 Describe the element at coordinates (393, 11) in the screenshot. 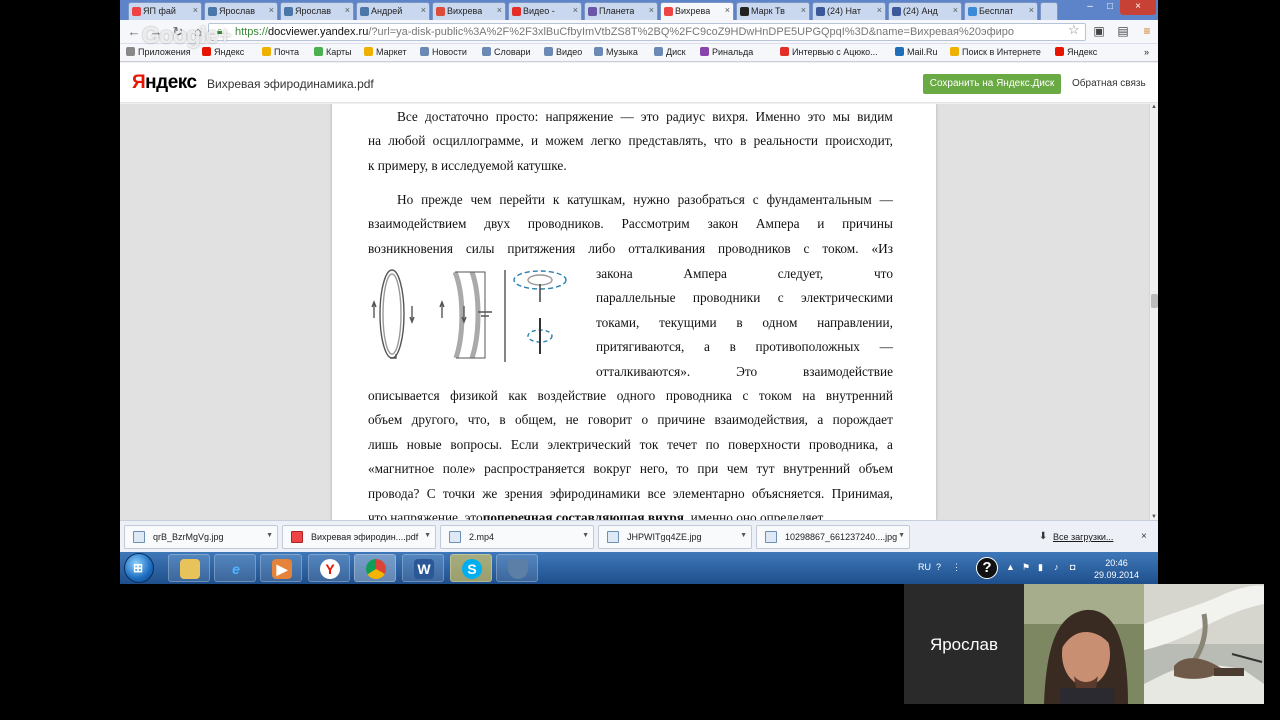

I see `browser-tab: Андрей ×` at that location.